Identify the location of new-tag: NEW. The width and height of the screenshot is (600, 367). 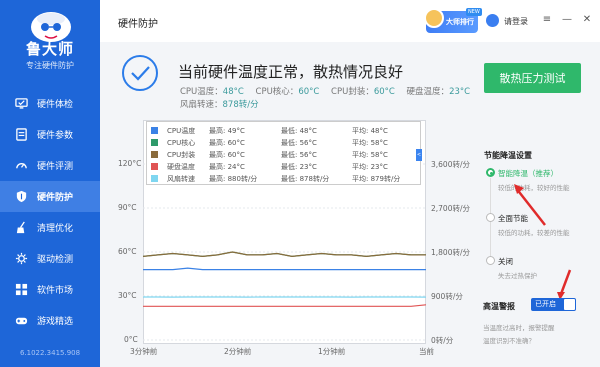
(474, 12).